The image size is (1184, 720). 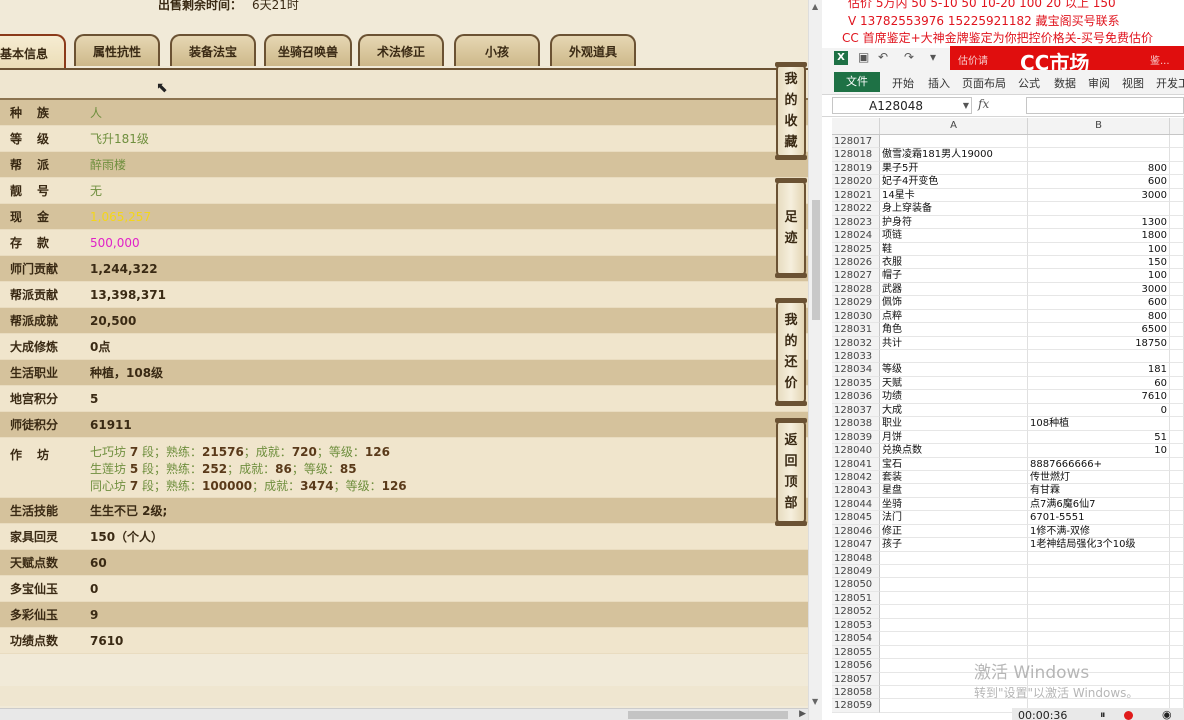 What do you see at coordinates (856, 209) in the screenshot?
I see `row-number: 128022` at bounding box center [856, 209].